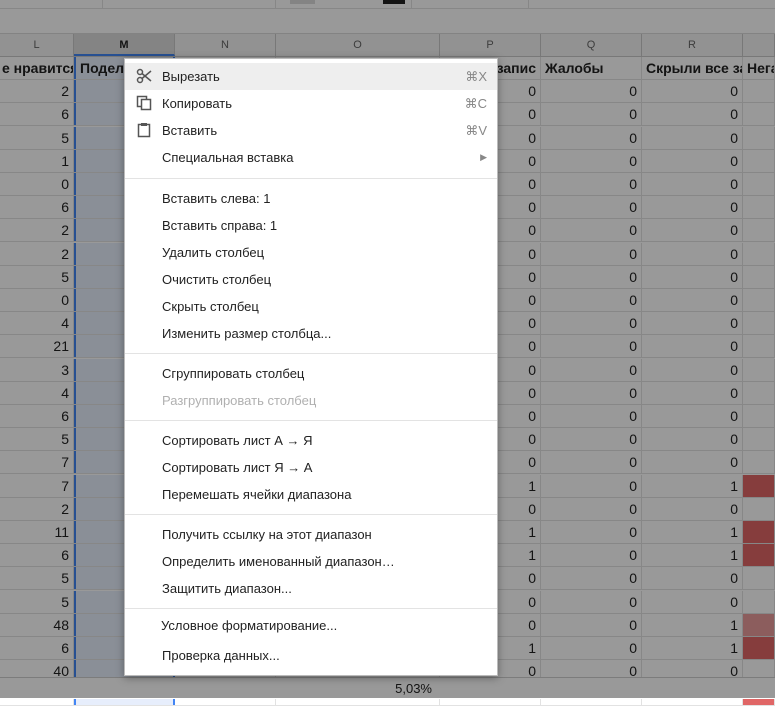 The height and width of the screenshot is (706, 775). Describe the element at coordinates (225, 45) in the screenshot. I see `column-header-n: N` at that location.